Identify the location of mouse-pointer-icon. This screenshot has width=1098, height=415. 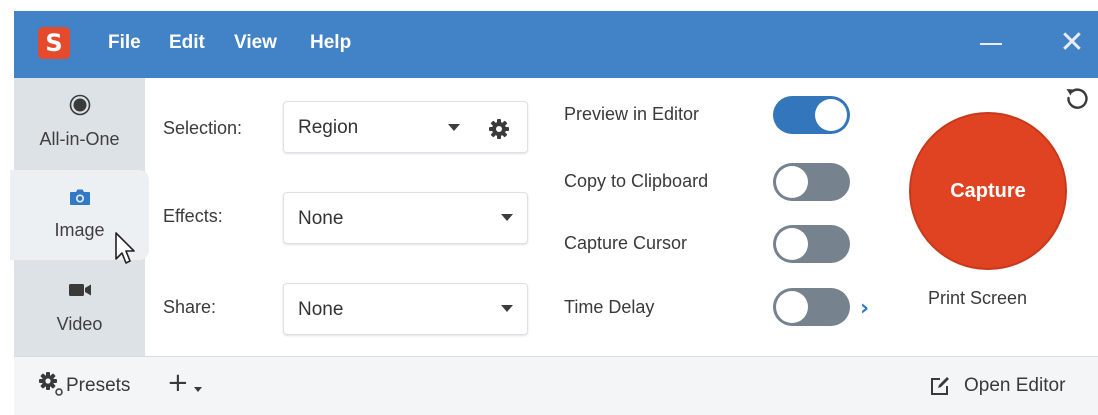
(125, 248).